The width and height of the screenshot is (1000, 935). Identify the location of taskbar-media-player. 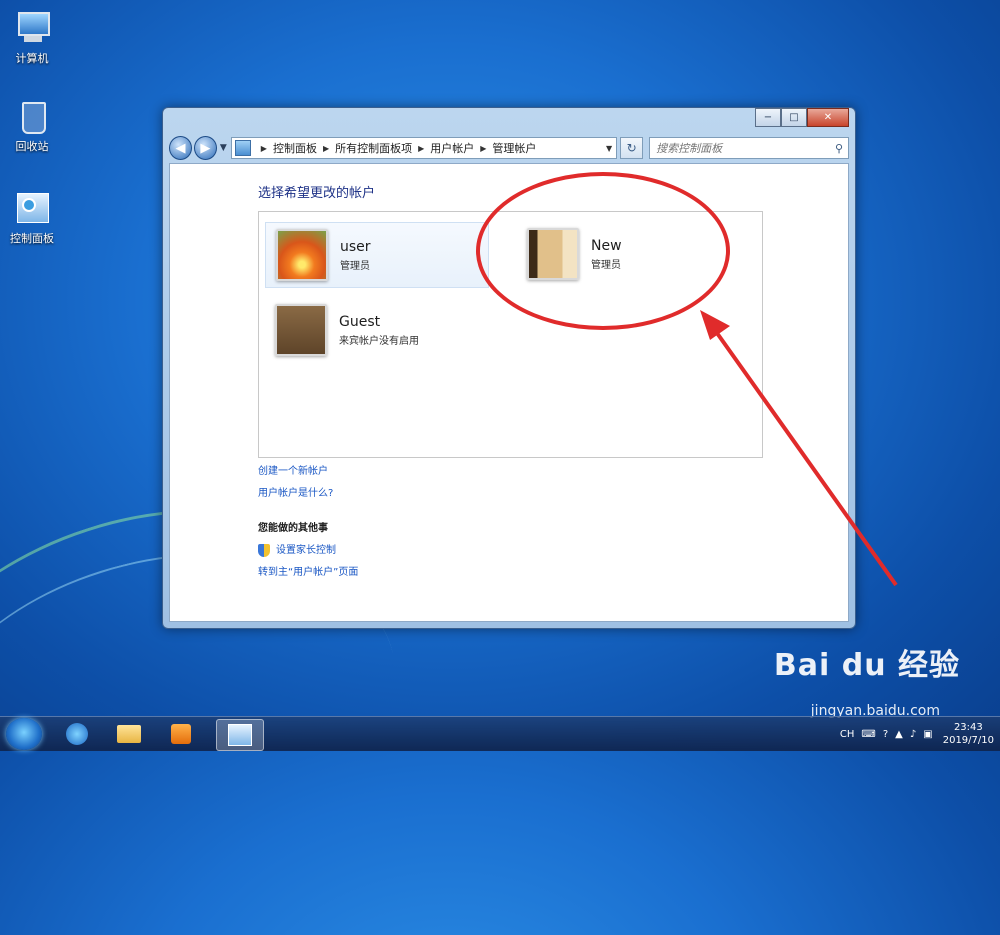
(181, 734).